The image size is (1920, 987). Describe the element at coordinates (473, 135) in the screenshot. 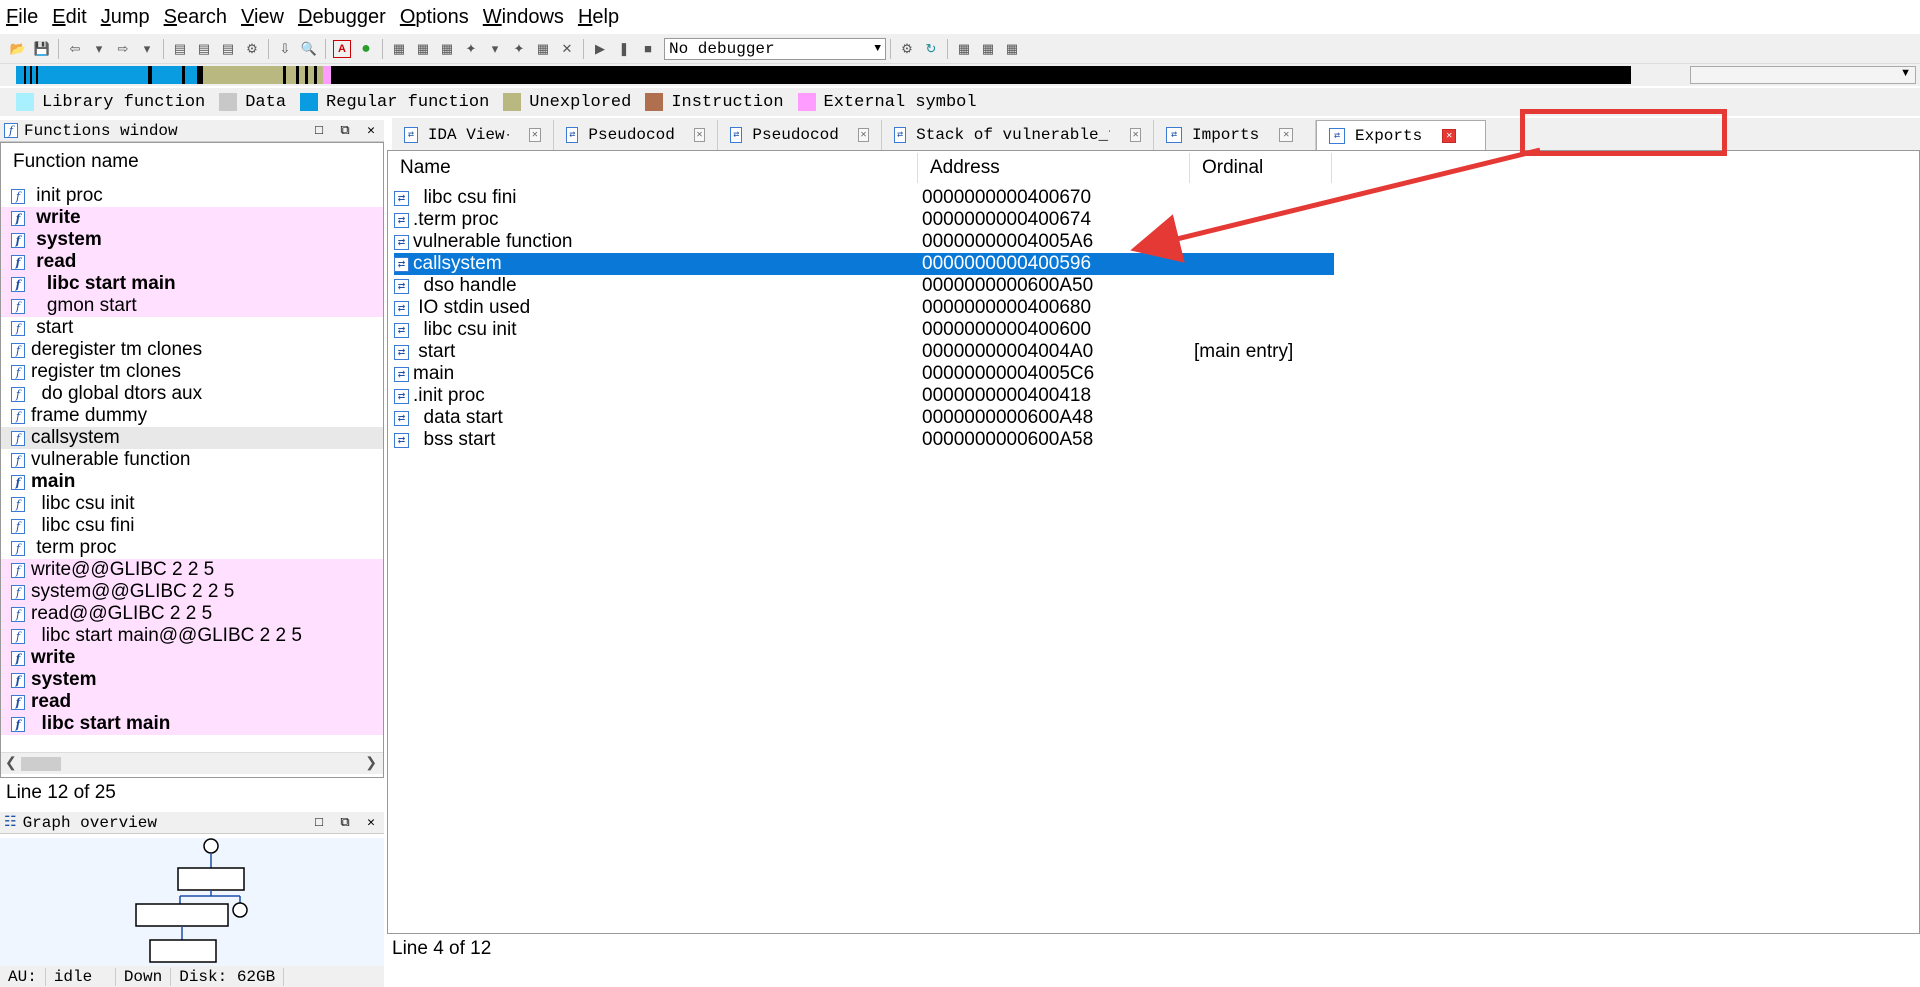

I see `tab-ida-view-a: ⇄ IDA View-A ✕` at that location.